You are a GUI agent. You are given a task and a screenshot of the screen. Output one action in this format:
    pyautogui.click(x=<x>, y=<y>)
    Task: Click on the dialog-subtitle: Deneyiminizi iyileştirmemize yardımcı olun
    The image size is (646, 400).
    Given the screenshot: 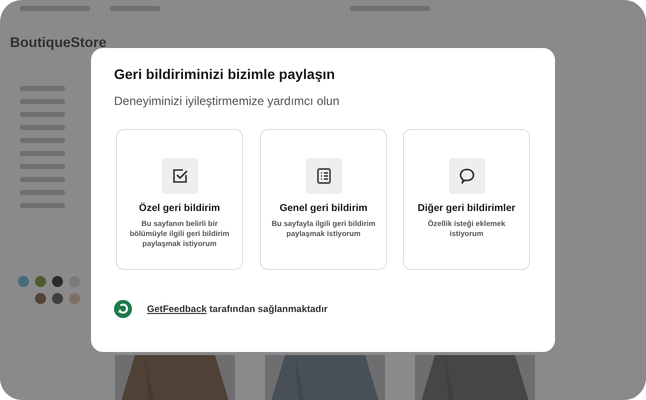 What is the action you would take?
    pyautogui.click(x=227, y=101)
    